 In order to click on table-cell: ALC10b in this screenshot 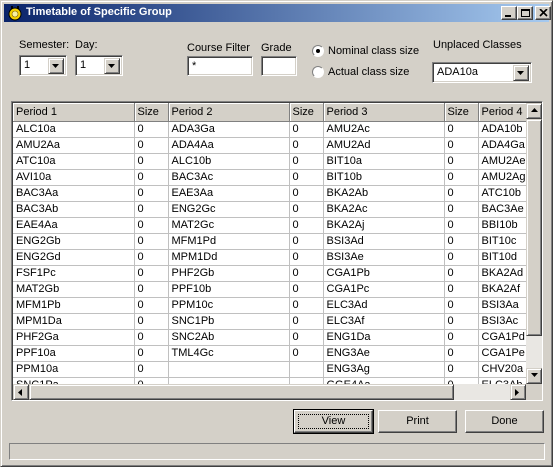, I will do `click(229, 161)`.